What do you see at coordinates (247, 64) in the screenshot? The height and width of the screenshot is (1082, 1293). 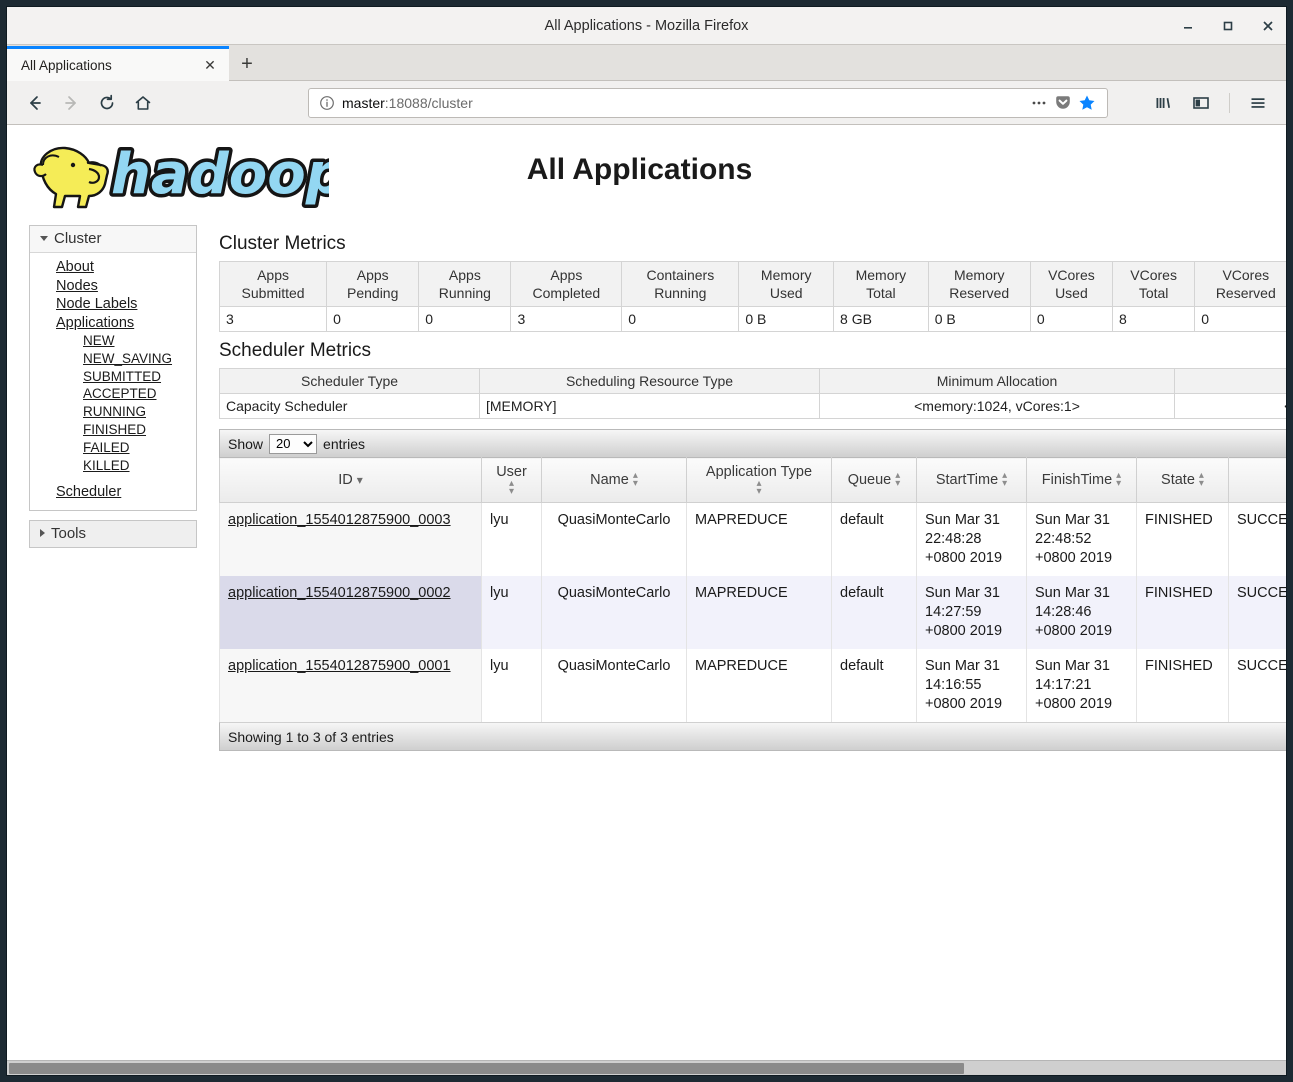 I see `new-tab-button: +` at bounding box center [247, 64].